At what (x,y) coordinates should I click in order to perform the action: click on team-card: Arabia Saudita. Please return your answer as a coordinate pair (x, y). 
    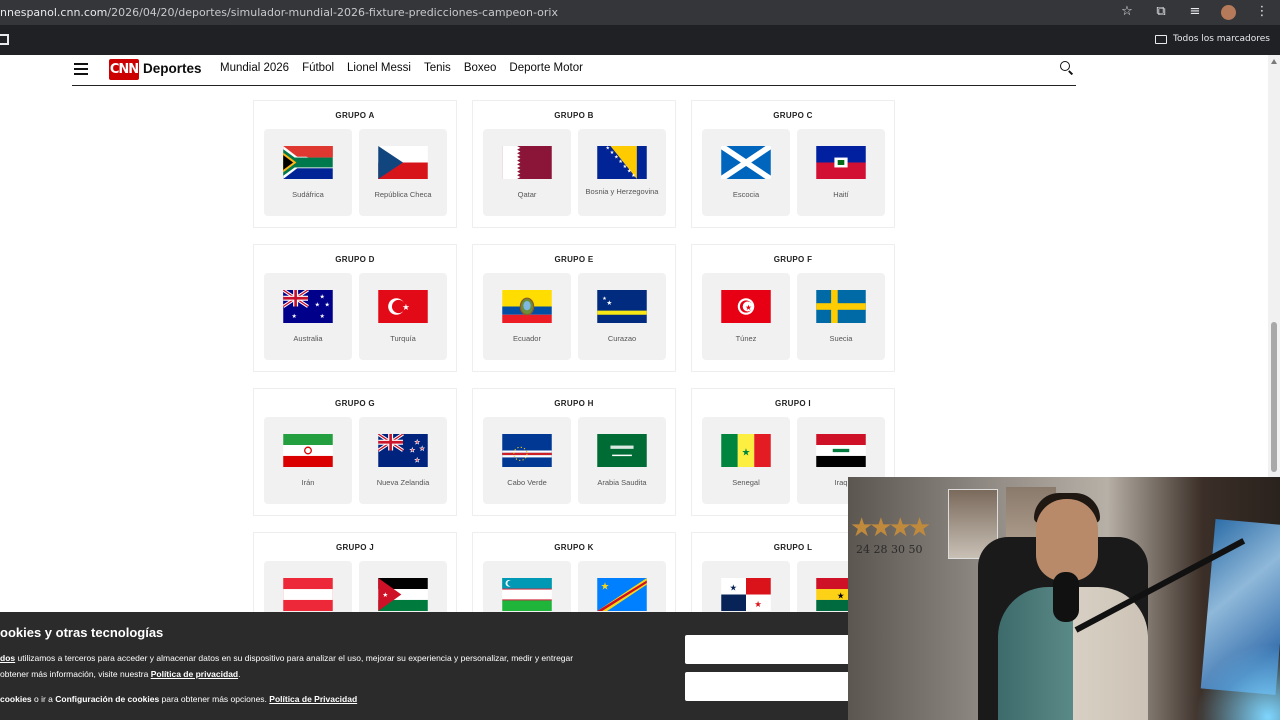
    Looking at the image, I should click on (622, 460).